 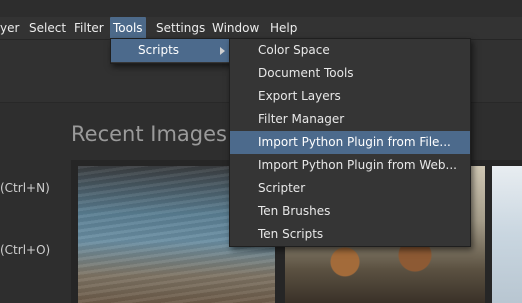 I want to click on tools-menu: Scripts, so click(x=171, y=51).